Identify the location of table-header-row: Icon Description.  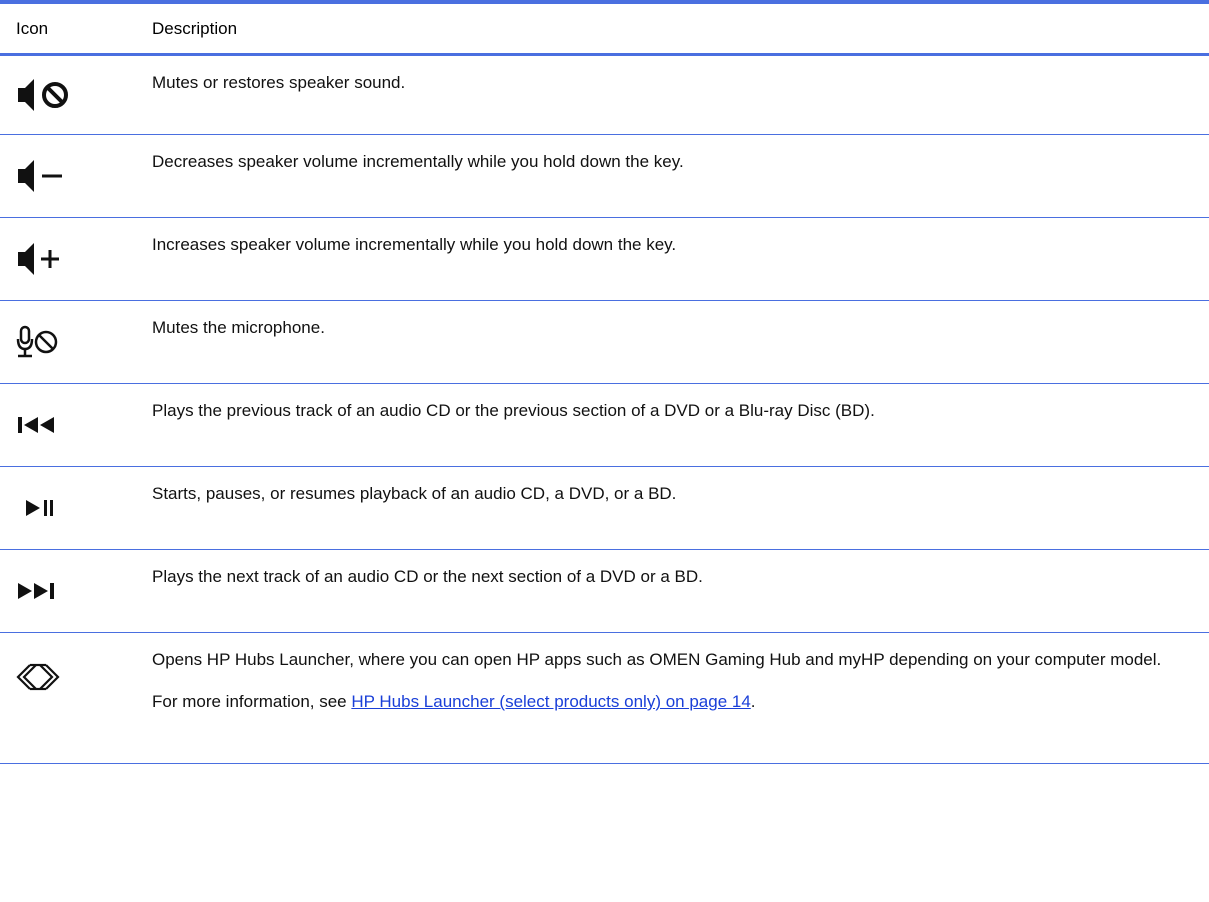
(604, 30).